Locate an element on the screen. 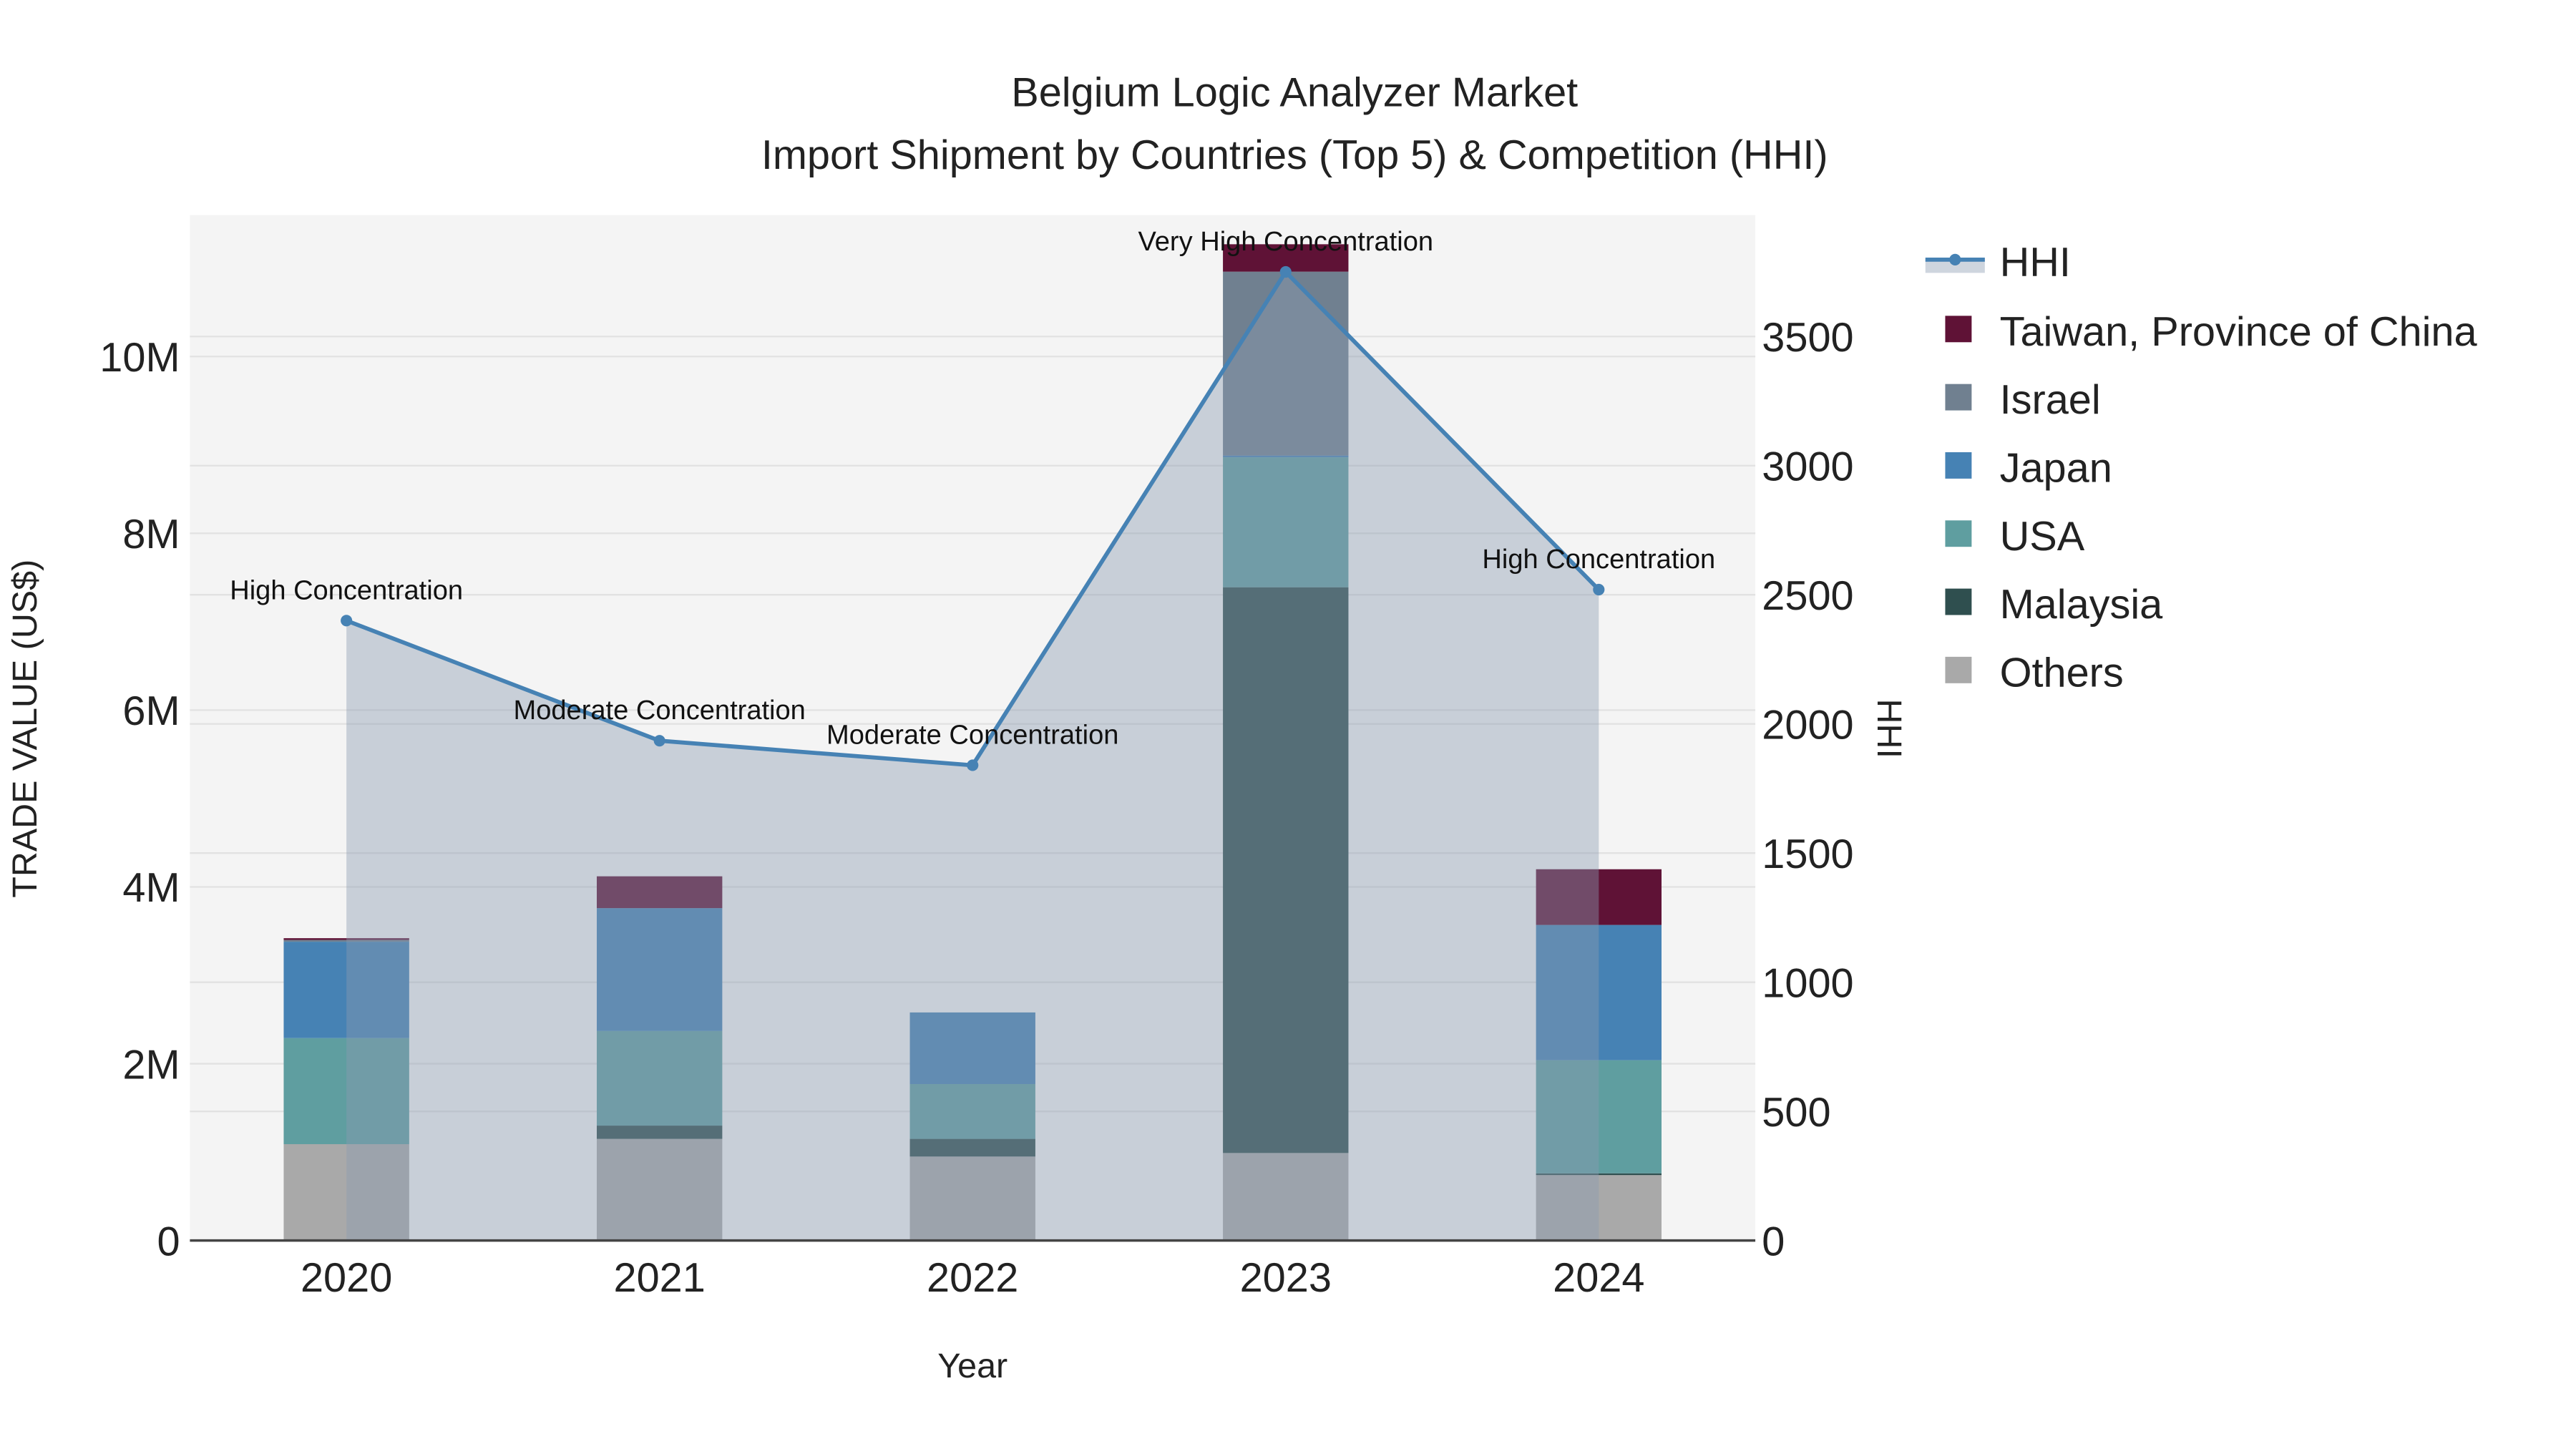 This screenshot has width=2576, height=1449. y2-tick-label: 1000 is located at coordinates (1807, 983).